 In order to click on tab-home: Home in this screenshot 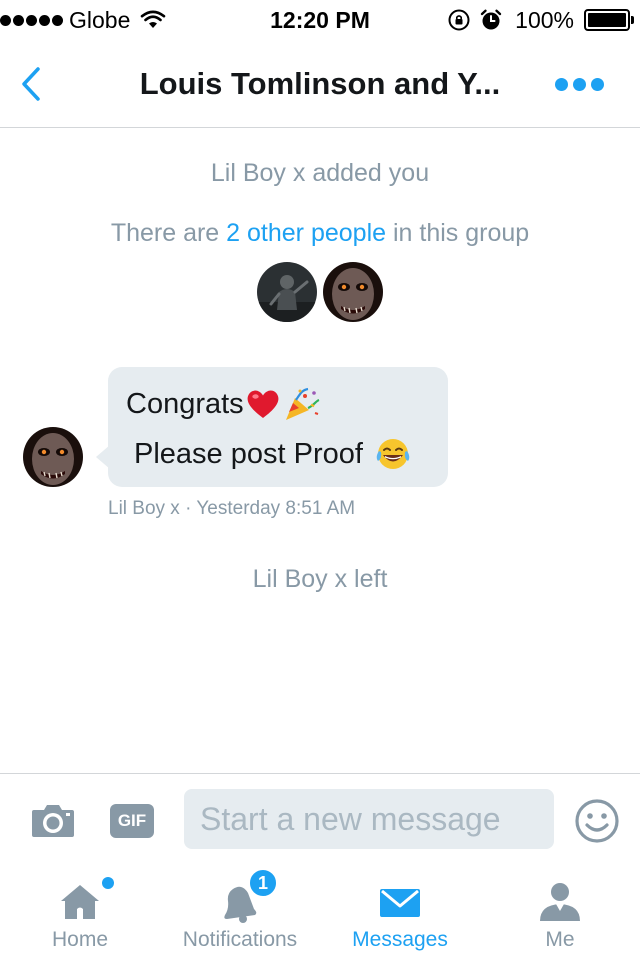, I will do `click(80, 912)`.